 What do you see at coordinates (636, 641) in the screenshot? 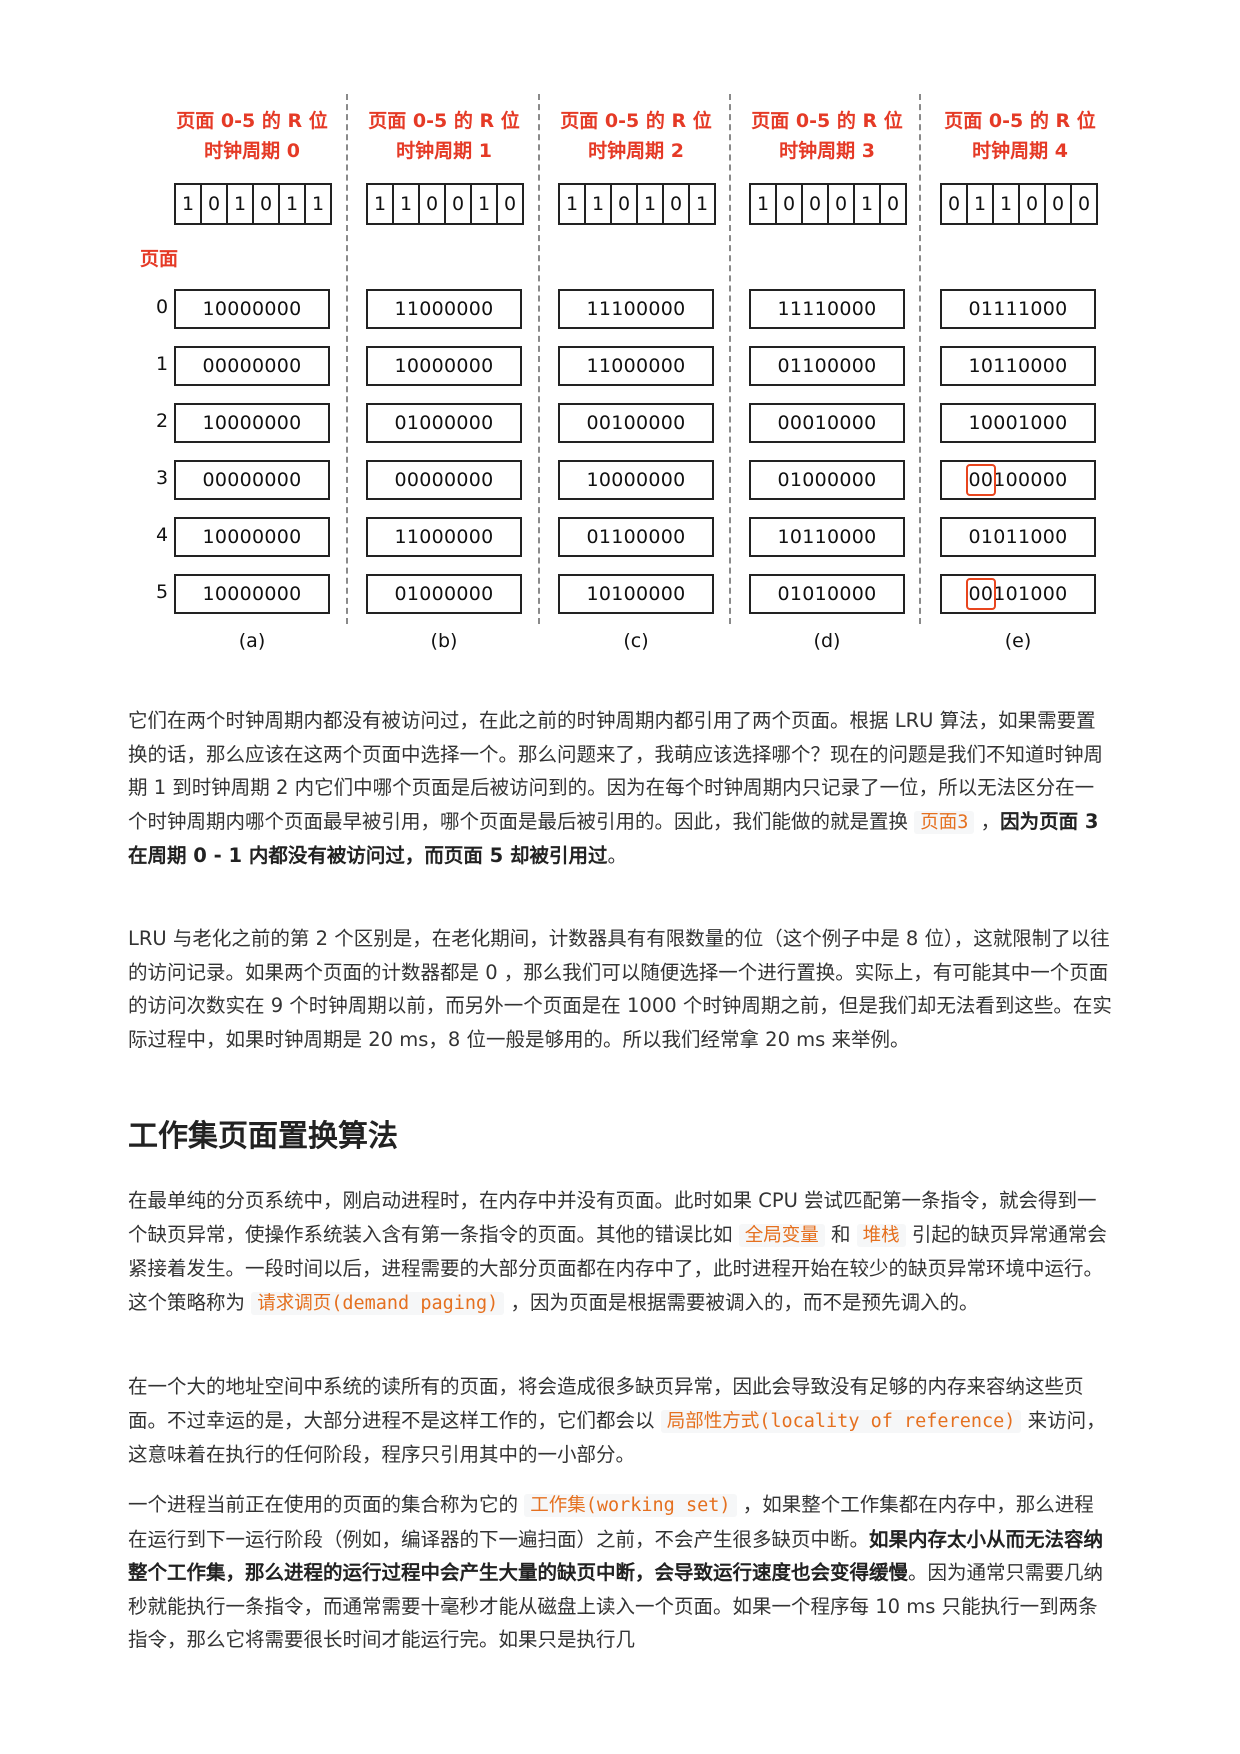
I see `column-caption: (c)` at bounding box center [636, 641].